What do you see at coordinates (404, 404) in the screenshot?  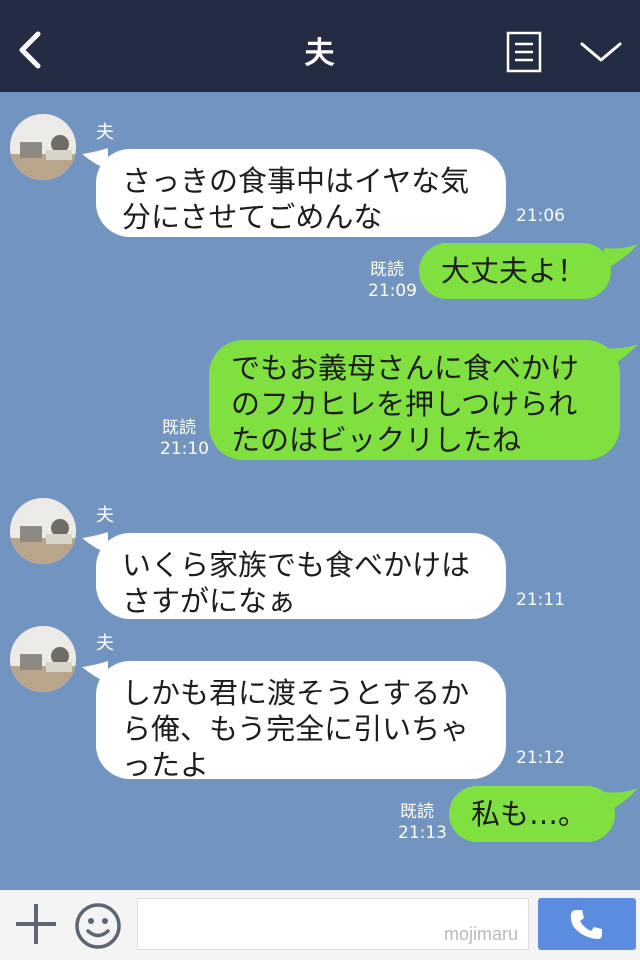 I see `message-text: のフカヒレを押しつけられ` at bounding box center [404, 404].